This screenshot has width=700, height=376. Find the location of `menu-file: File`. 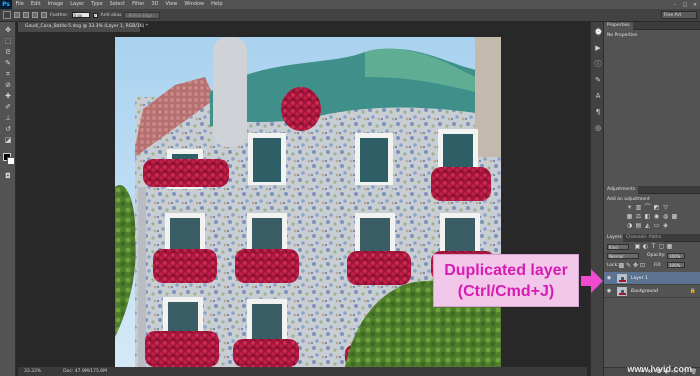

menu-file: File is located at coordinates (19, 4).